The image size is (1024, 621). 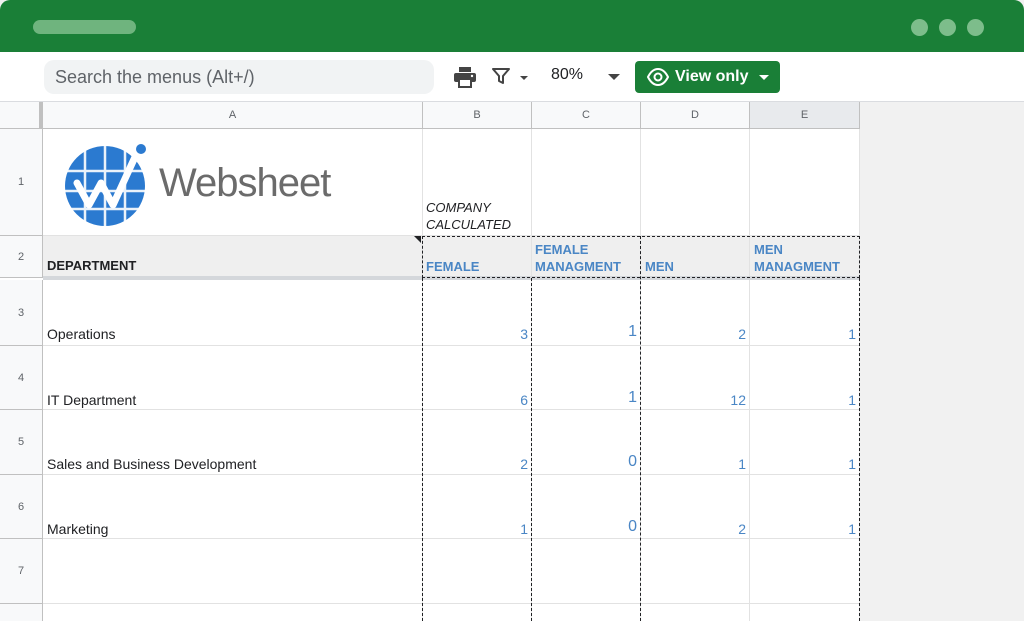 What do you see at coordinates (695, 442) in the screenshot?
I see `cell-d5: 1` at bounding box center [695, 442].